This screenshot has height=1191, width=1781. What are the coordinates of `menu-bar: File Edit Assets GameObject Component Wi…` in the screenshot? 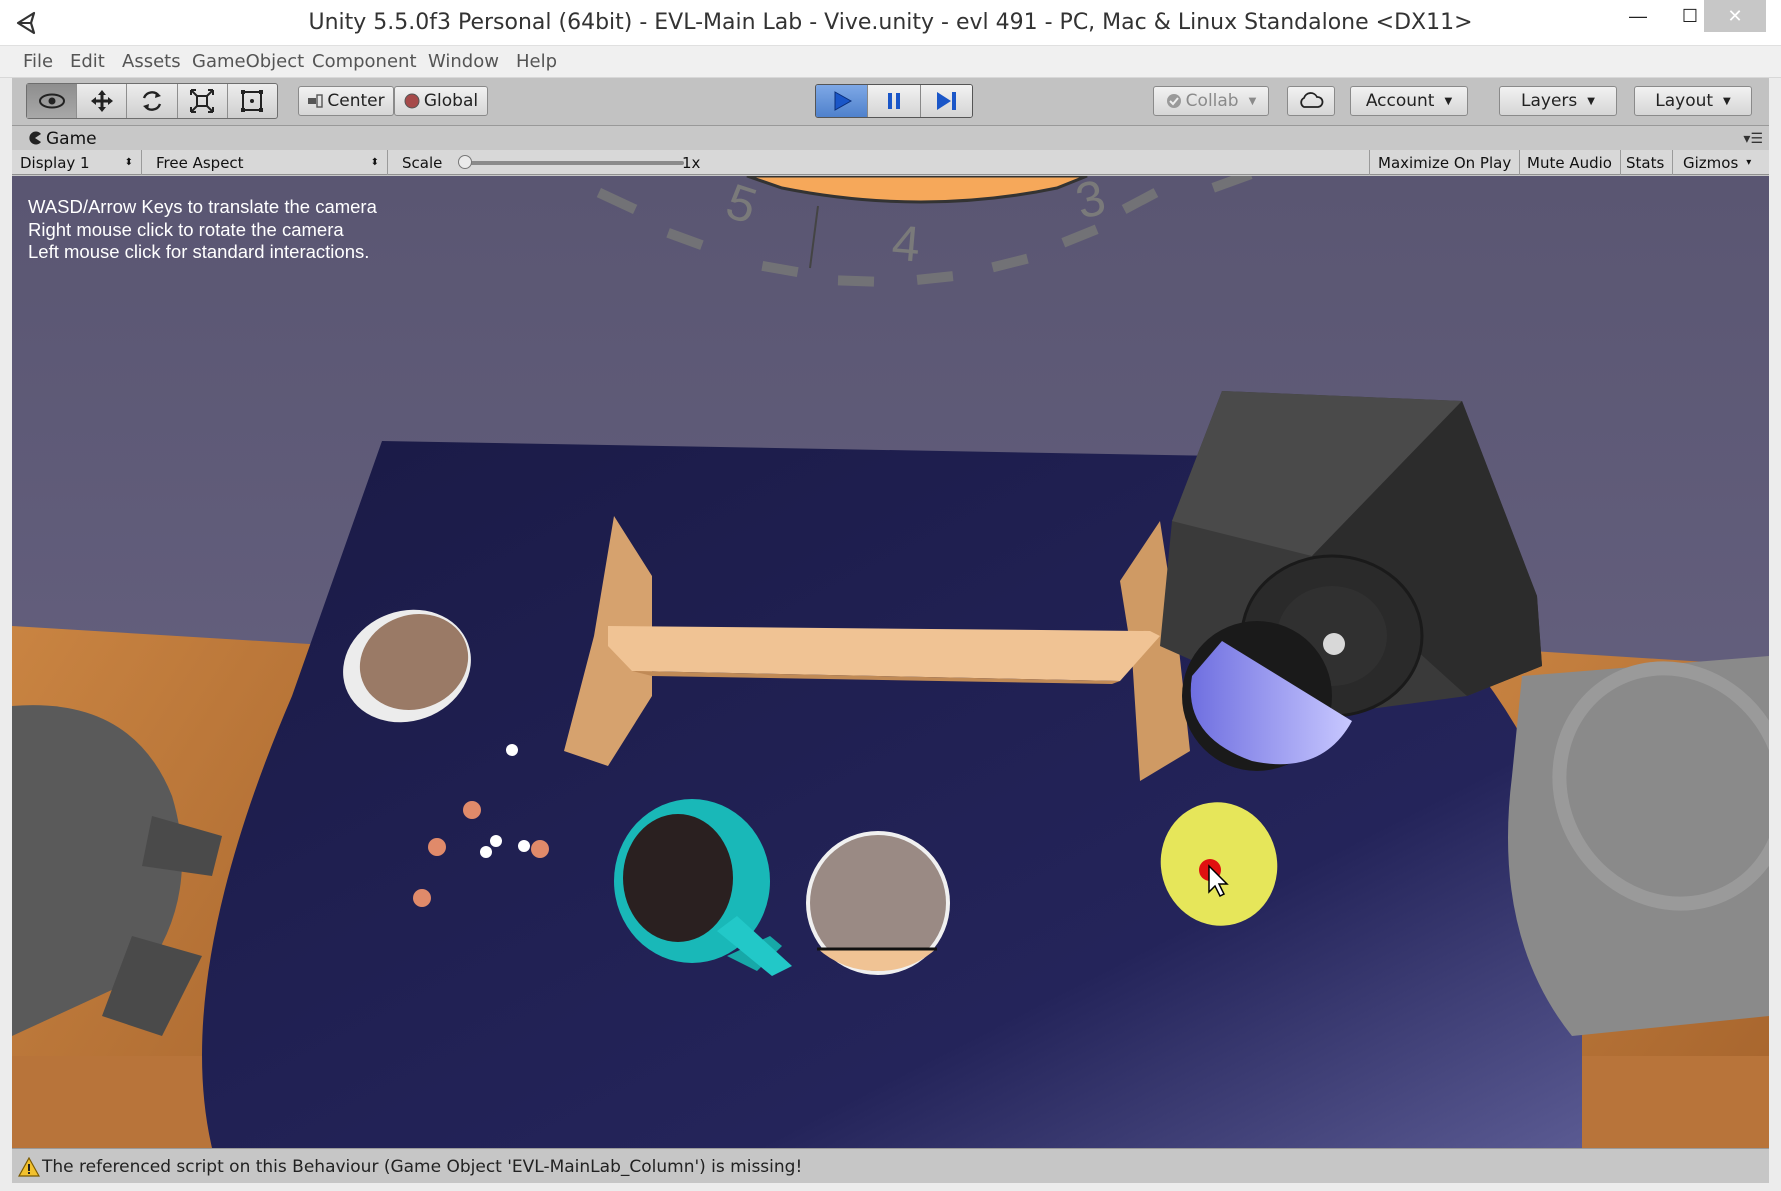 It's located at (890, 62).